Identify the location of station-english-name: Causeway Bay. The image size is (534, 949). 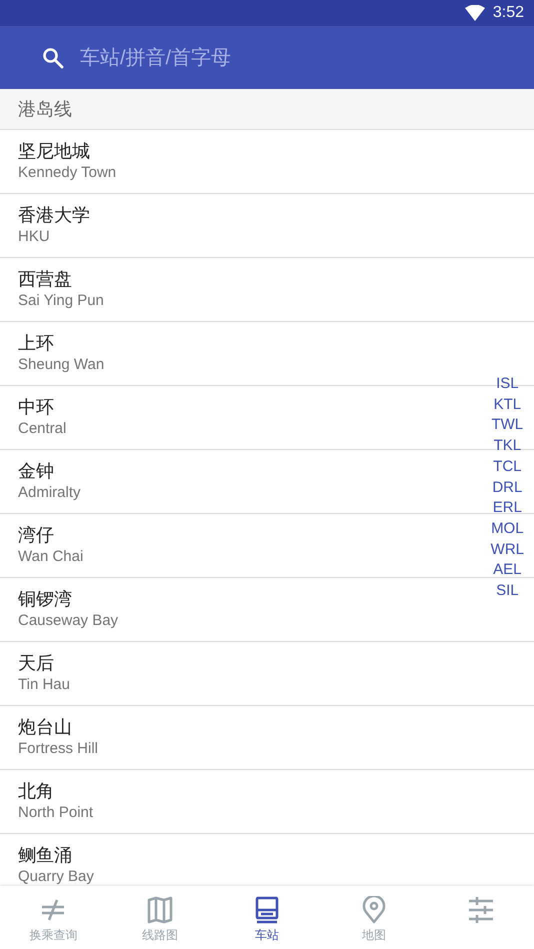
(68, 621).